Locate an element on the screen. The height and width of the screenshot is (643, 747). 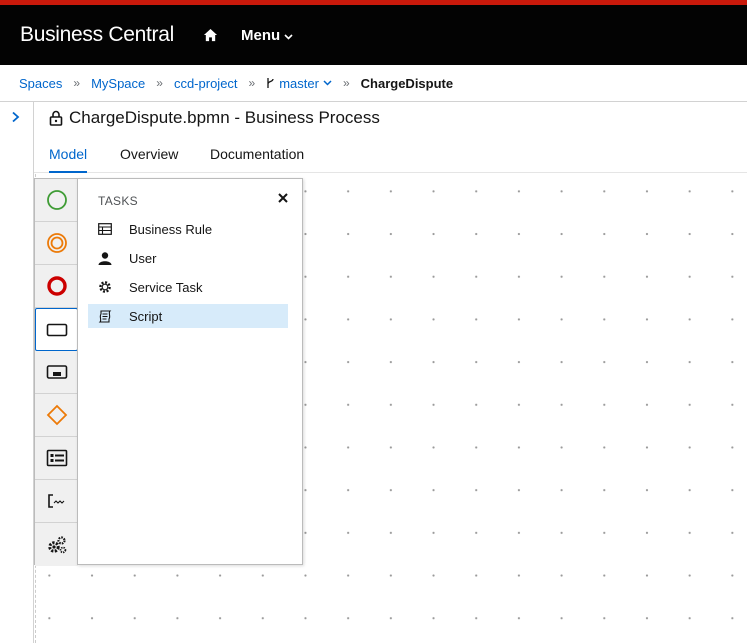
palette-subprocesses is located at coordinates (56, 372).